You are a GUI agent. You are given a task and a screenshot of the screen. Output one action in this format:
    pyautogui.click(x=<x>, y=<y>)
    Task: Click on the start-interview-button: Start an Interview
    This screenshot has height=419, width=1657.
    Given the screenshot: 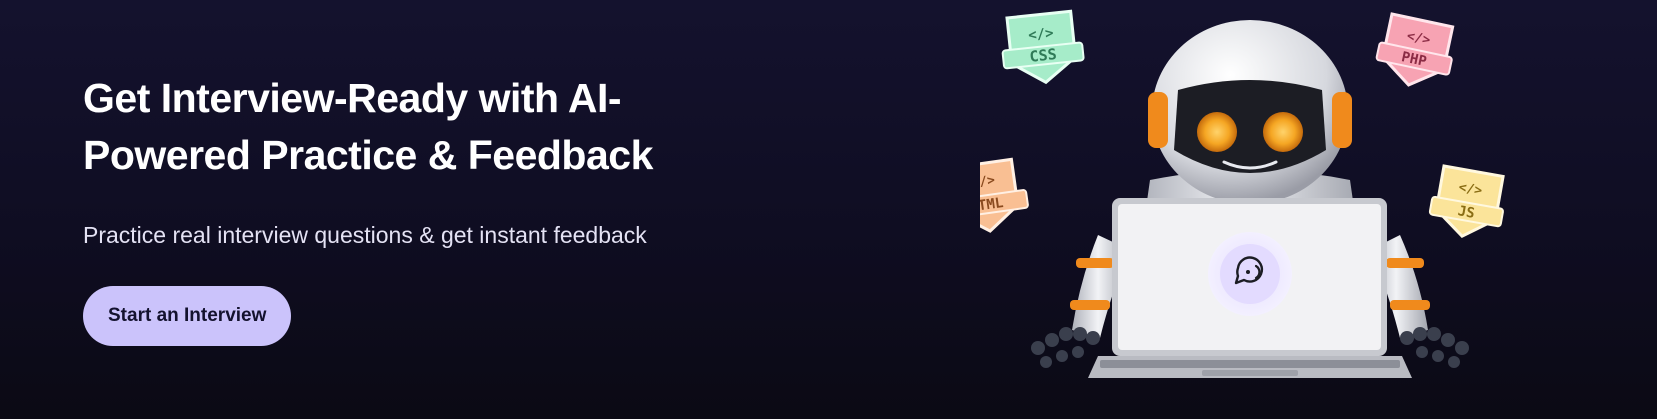 What is the action you would take?
    pyautogui.click(x=187, y=316)
    